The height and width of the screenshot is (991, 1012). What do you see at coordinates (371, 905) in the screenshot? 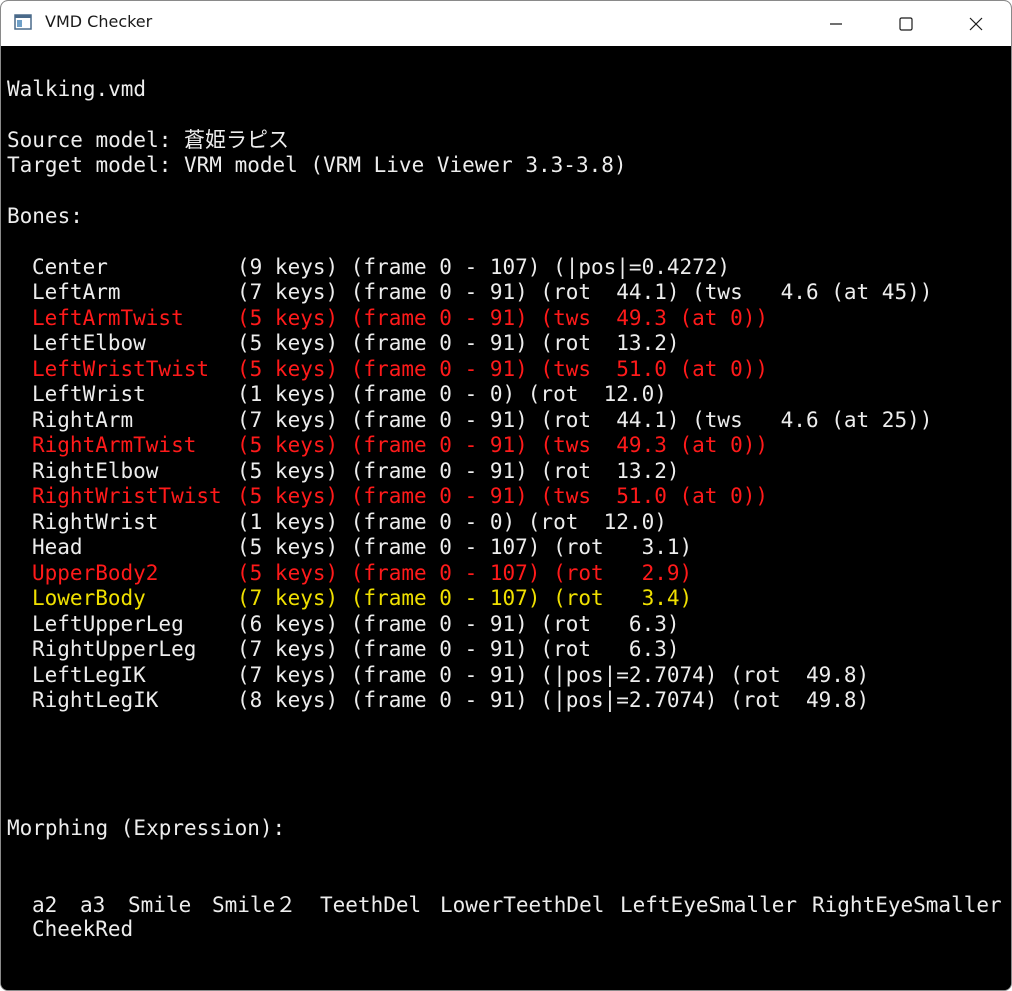
I see `morph-item: TeethDel` at bounding box center [371, 905].